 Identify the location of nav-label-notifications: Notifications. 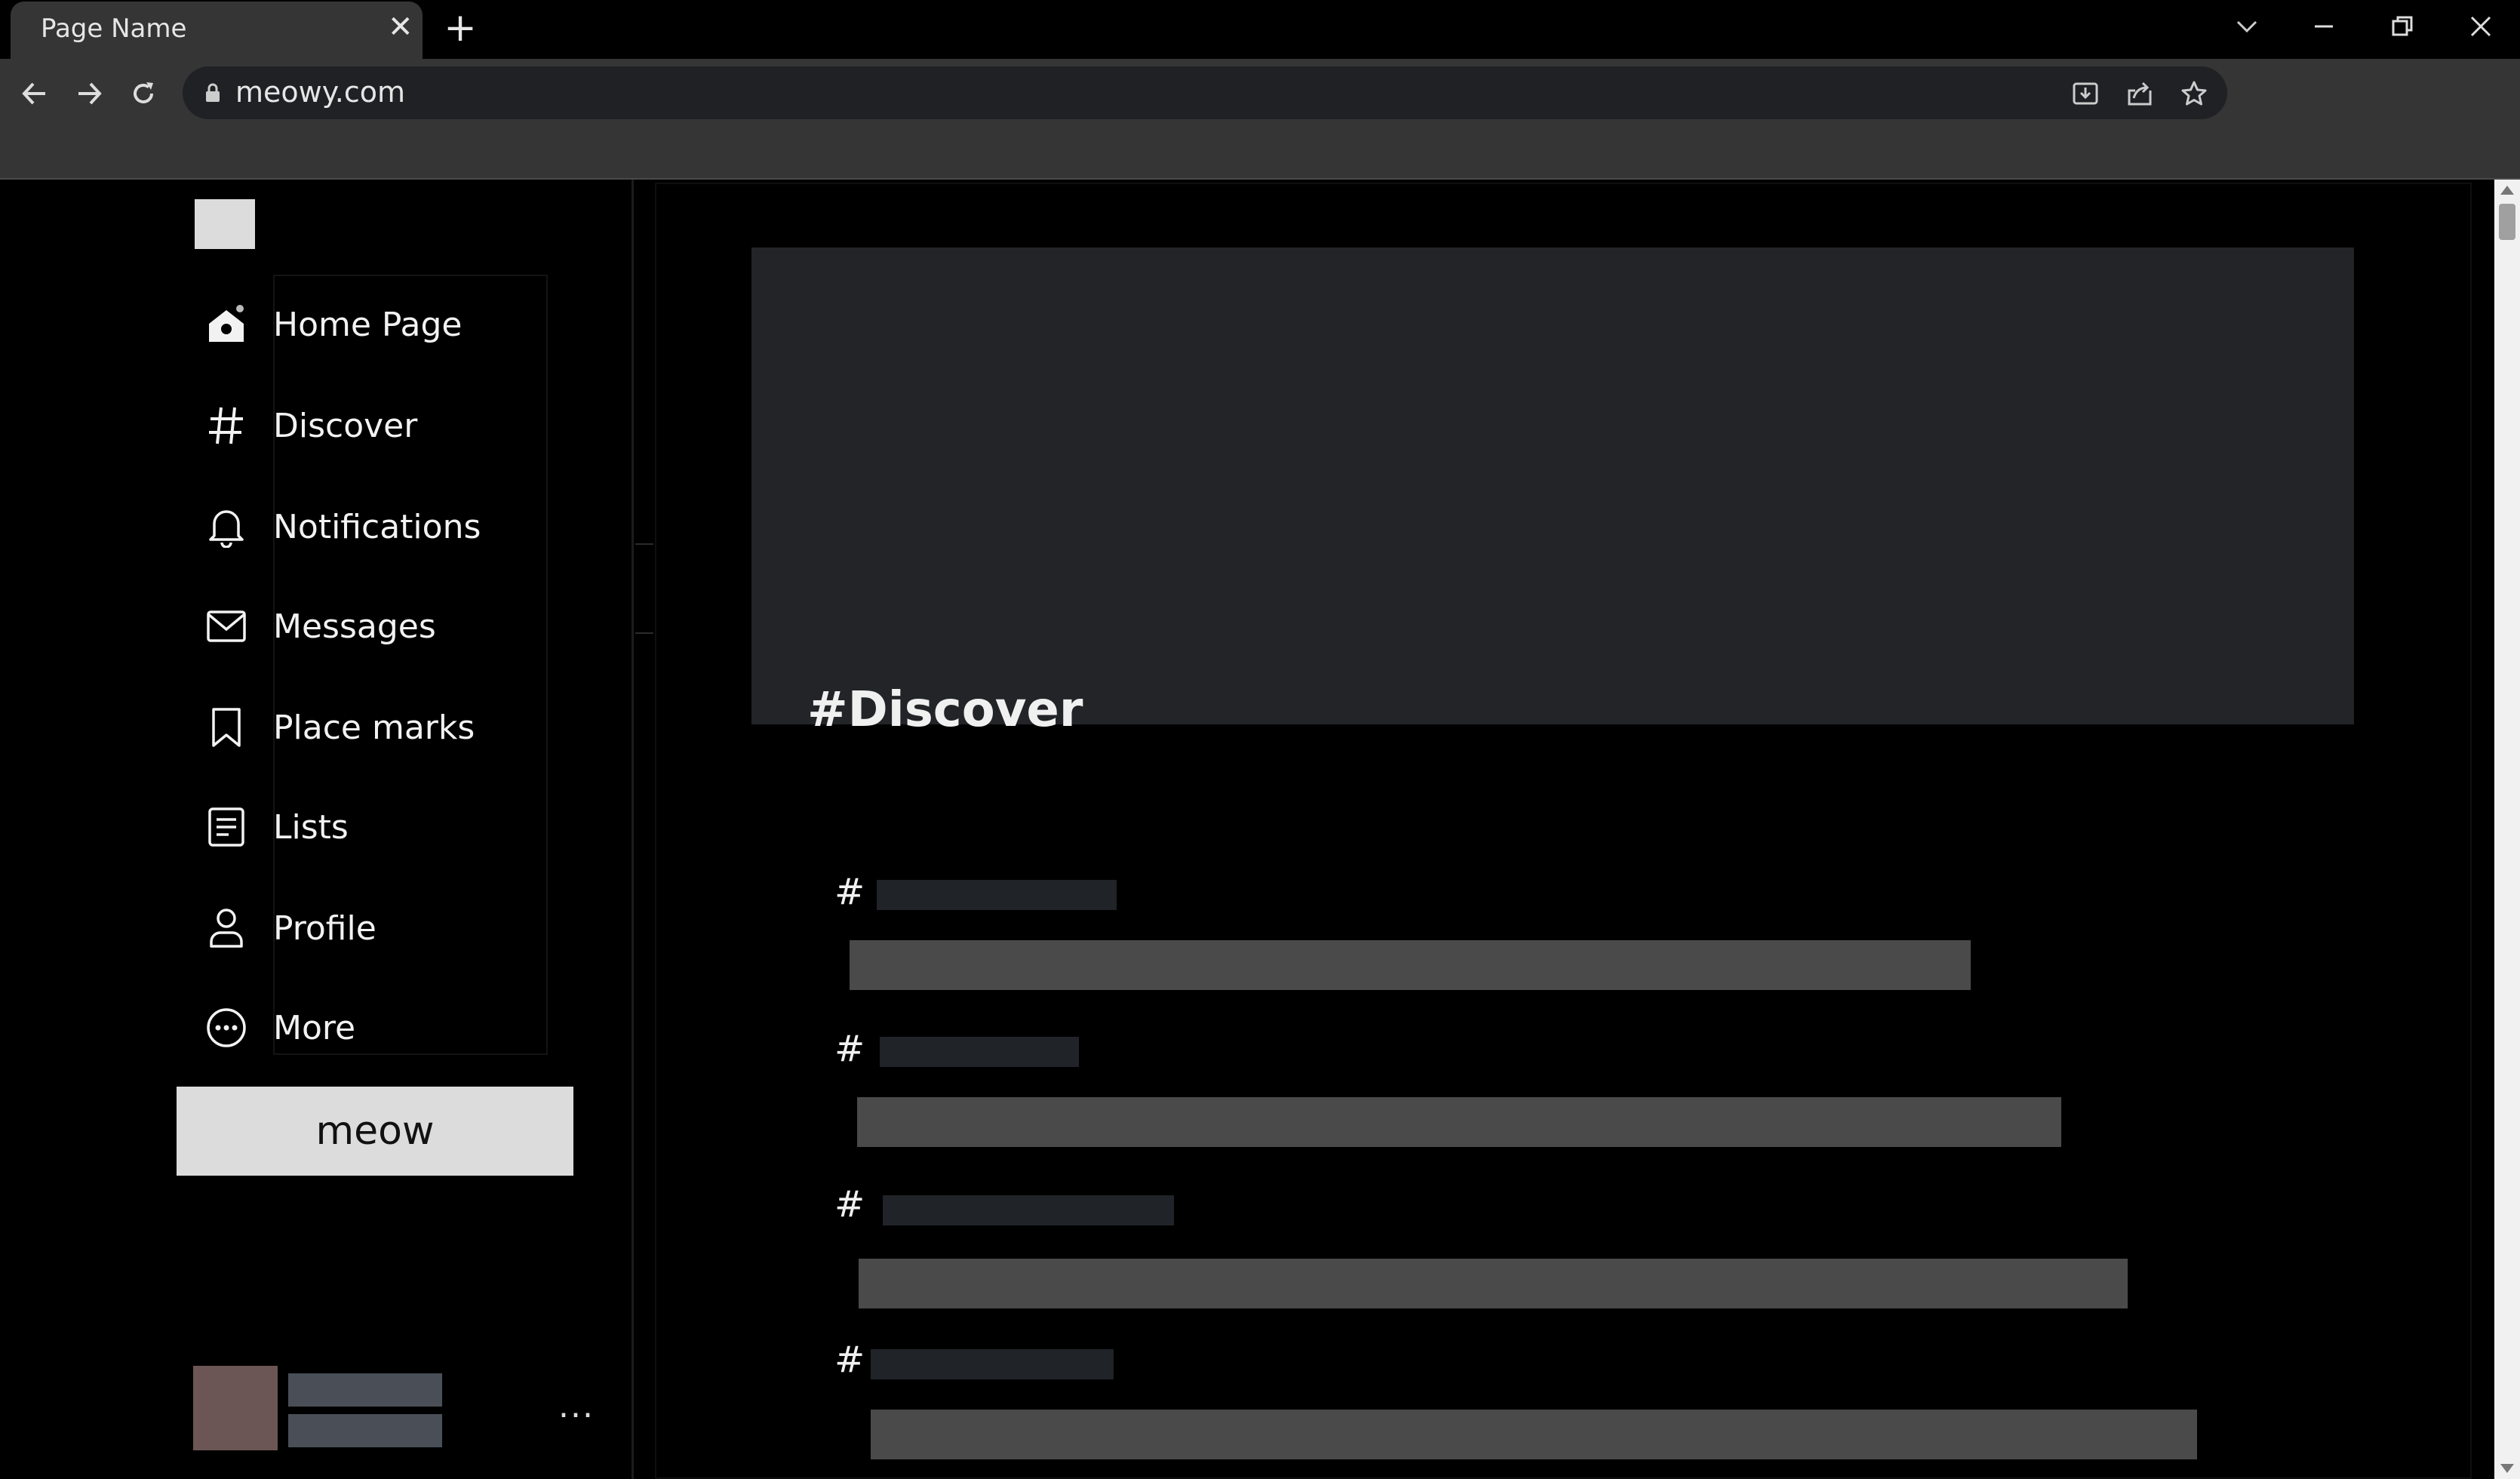
(377, 527).